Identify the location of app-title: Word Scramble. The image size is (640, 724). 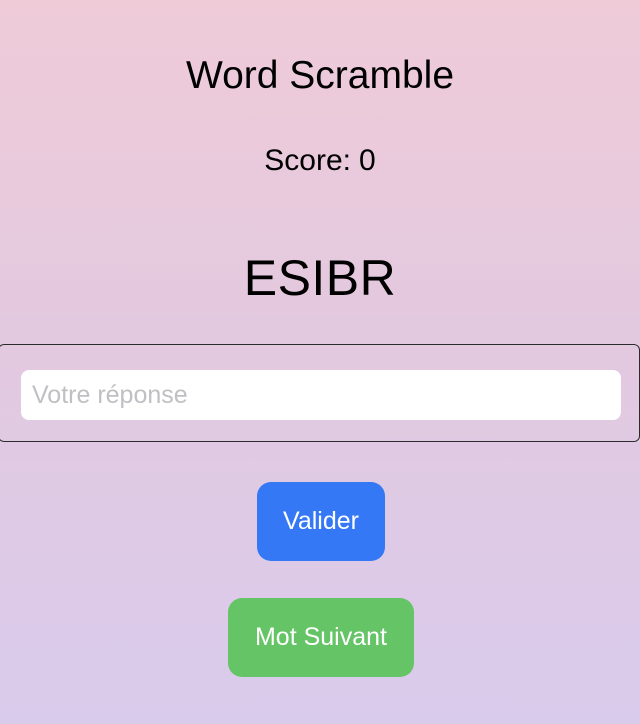
(320, 75).